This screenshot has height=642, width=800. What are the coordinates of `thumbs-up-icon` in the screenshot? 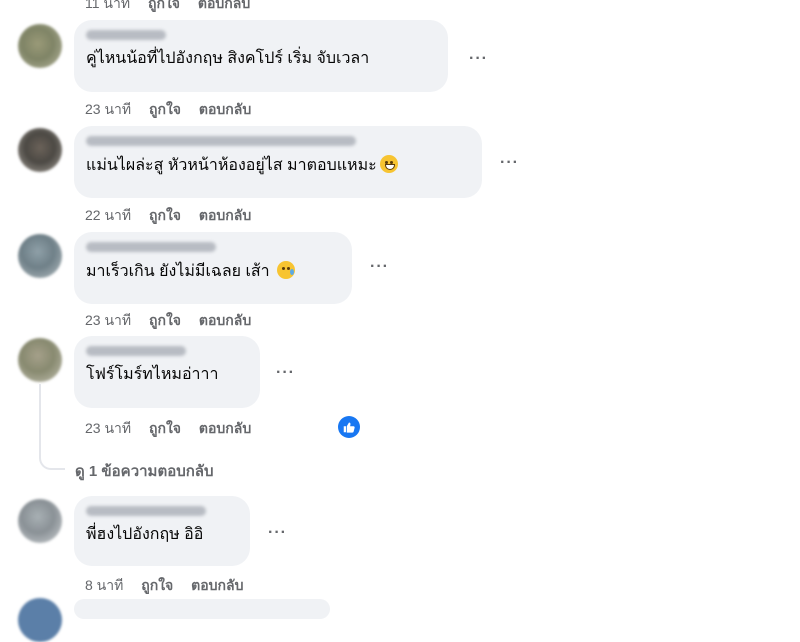 It's located at (349, 427).